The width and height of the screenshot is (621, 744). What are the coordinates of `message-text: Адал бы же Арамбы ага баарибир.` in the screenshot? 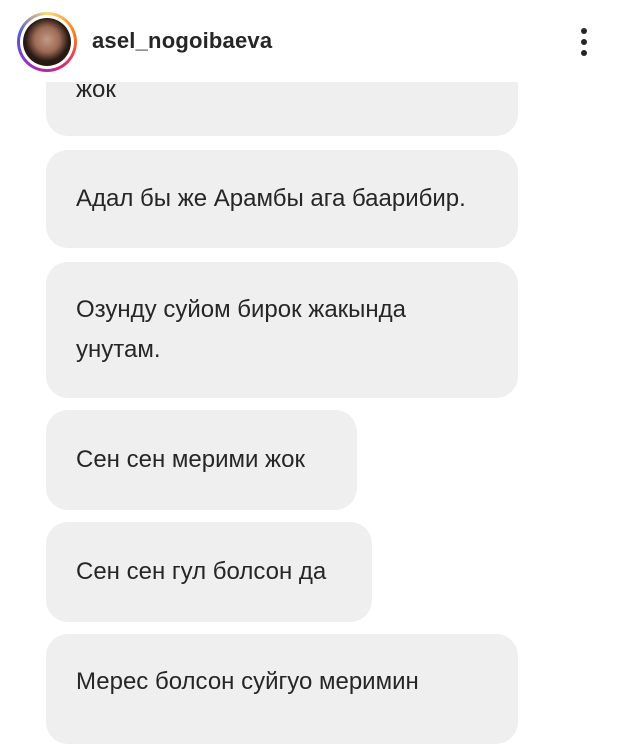 It's located at (271, 198).